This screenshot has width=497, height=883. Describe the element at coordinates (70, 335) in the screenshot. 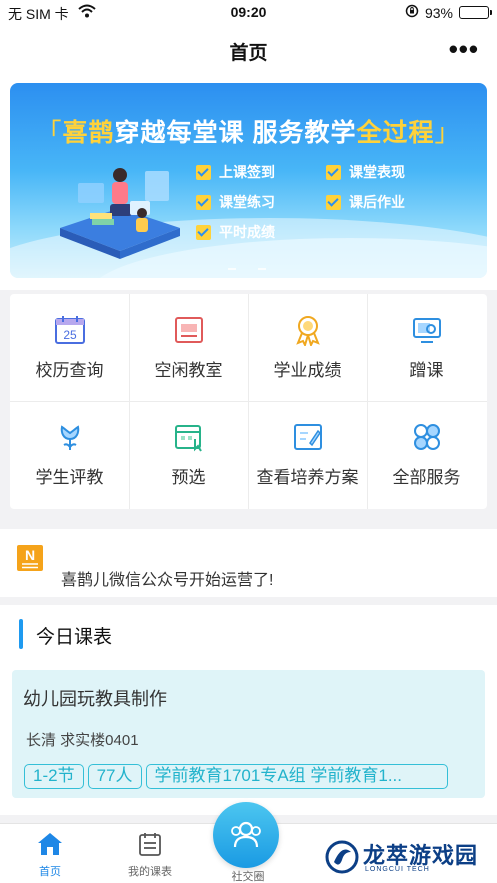

I see `svg-text: 25` at that location.